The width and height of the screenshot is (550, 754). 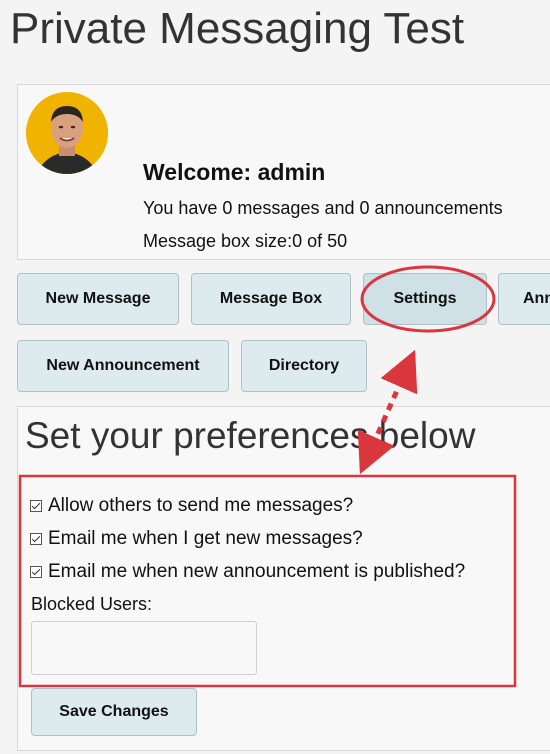 What do you see at coordinates (245, 241) in the screenshot?
I see `message-box-size-text: Message box size:0 of 50` at bounding box center [245, 241].